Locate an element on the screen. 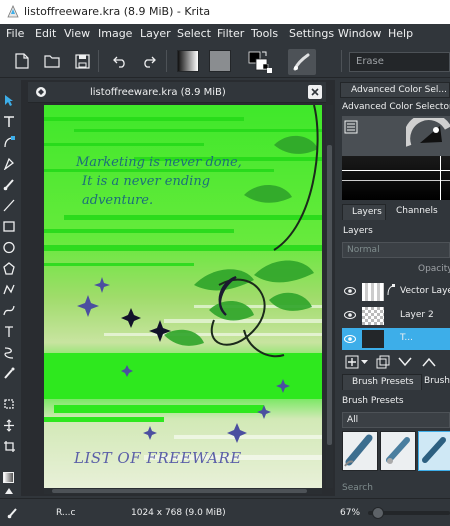 The width and height of the screenshot is (450, 526). layer-actions is located at coordinates (396, 362).